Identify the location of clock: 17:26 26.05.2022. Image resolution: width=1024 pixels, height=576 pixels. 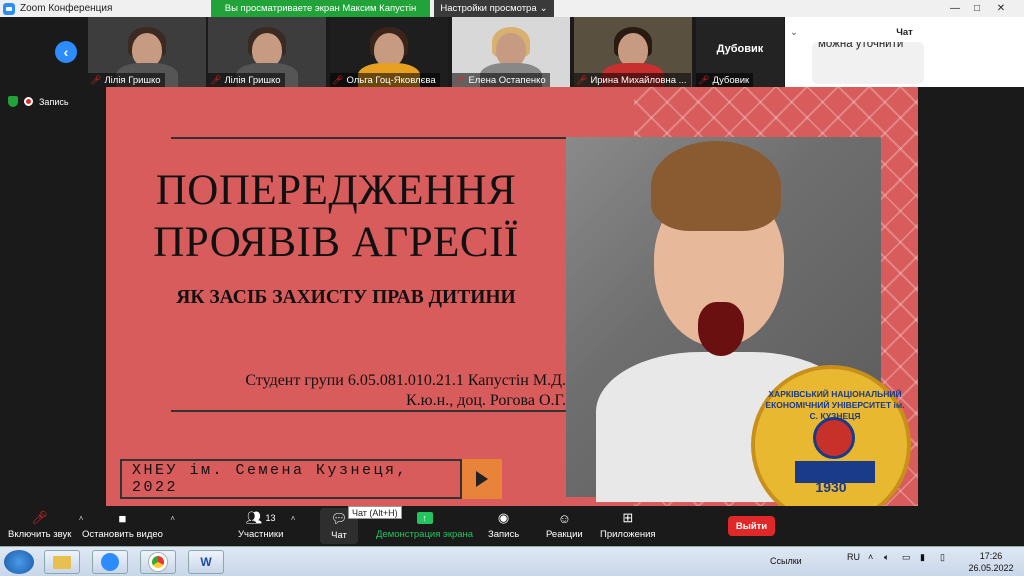
(991, 562).